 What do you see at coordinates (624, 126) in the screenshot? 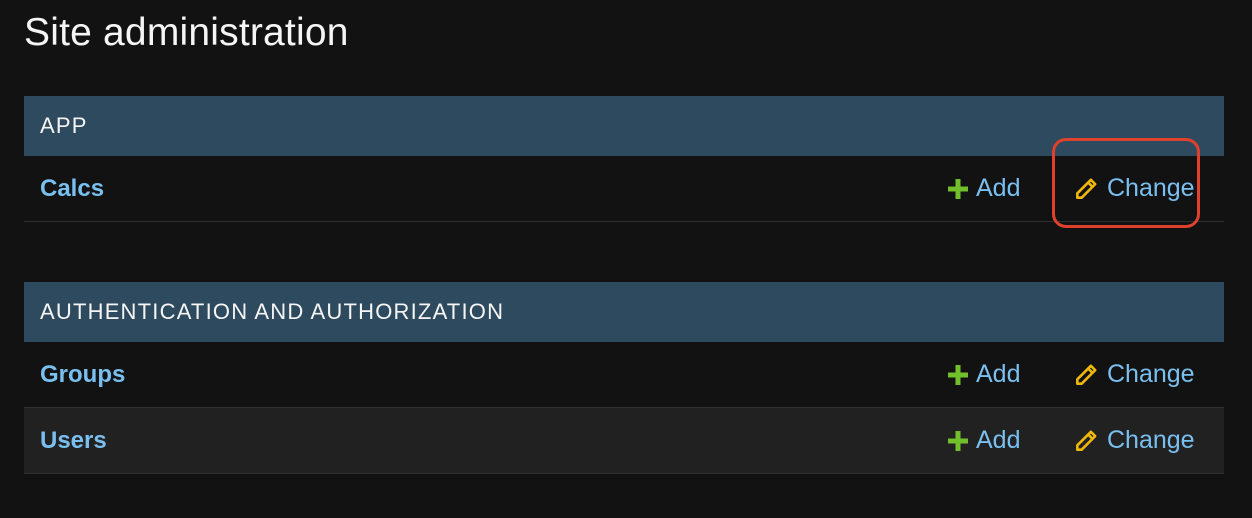
I see `module-caption-app: APP` at bounding box center [624, 126].